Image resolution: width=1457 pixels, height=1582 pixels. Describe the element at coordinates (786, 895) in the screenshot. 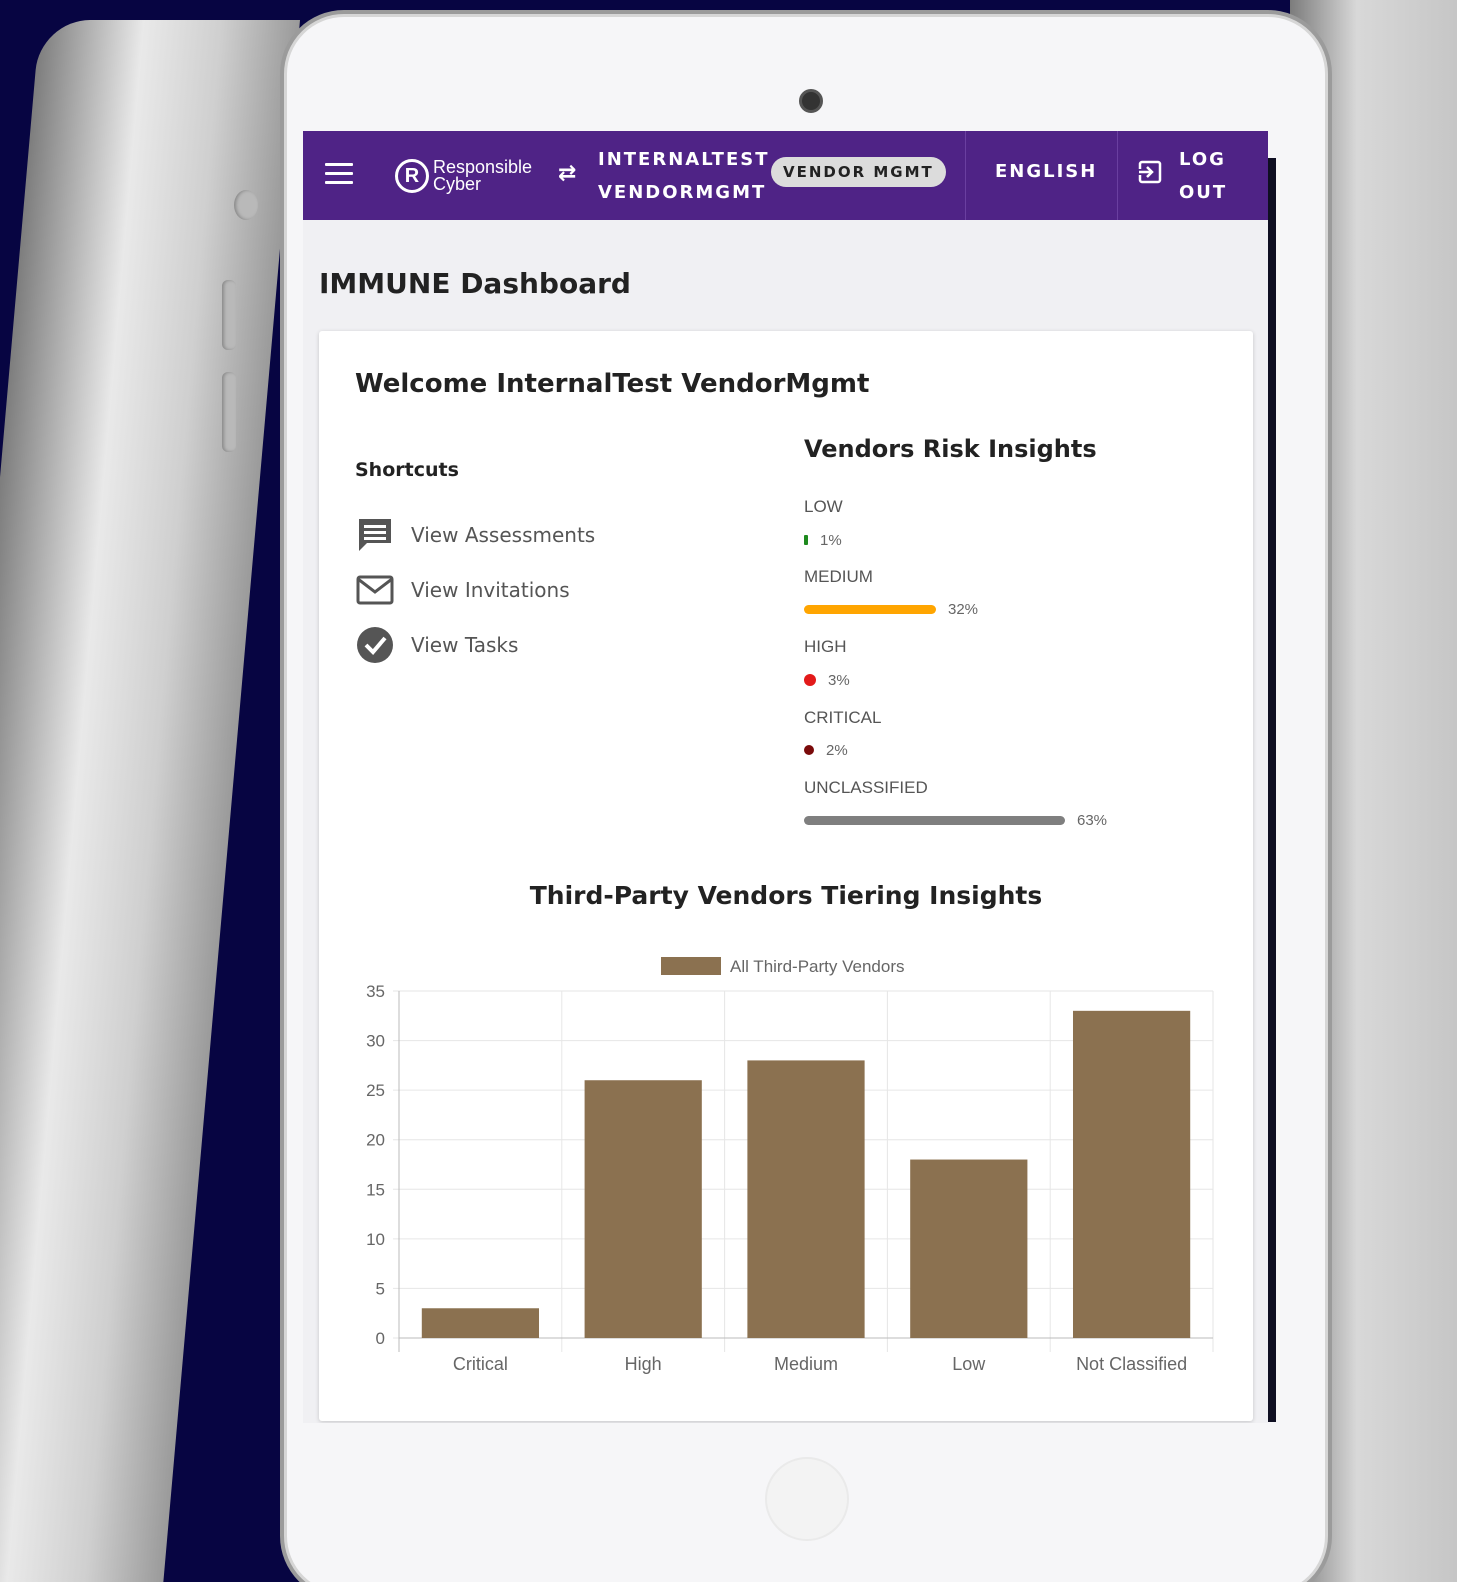

I see `chart-title: Third-Party Vendors Tiering Insights` at that location.